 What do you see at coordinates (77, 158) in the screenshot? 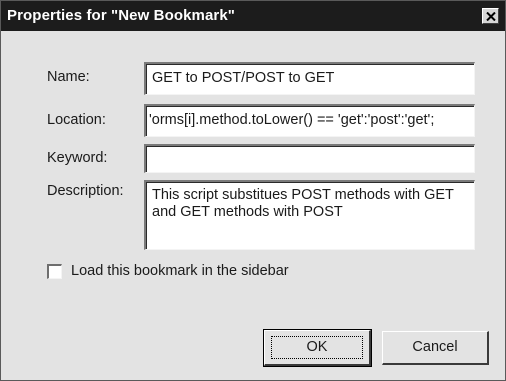
I see `keyword-label: Keyword:` at bounding box center [77, 158].